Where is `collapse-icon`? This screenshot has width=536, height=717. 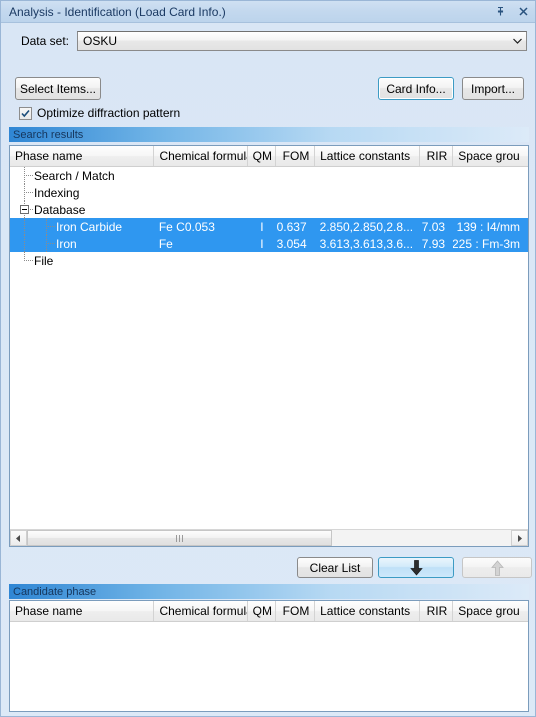
collapse-icon is located at coordinates (24, 209).